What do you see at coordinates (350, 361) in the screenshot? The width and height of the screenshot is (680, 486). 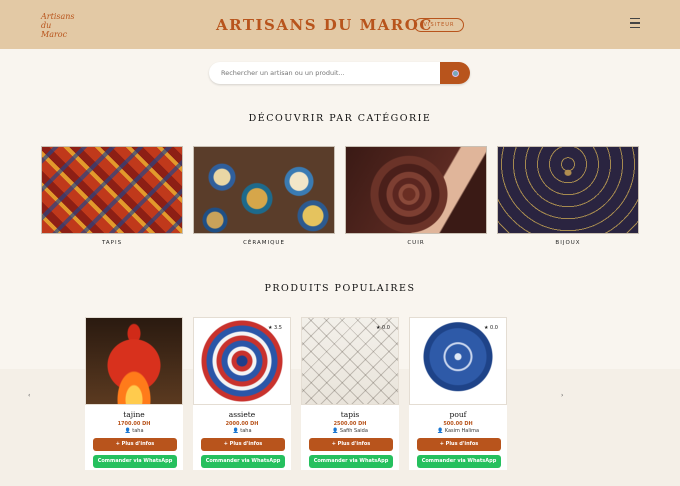 I see `product-image-tapis: ★ 0.0` at bounding box center [350, 361].